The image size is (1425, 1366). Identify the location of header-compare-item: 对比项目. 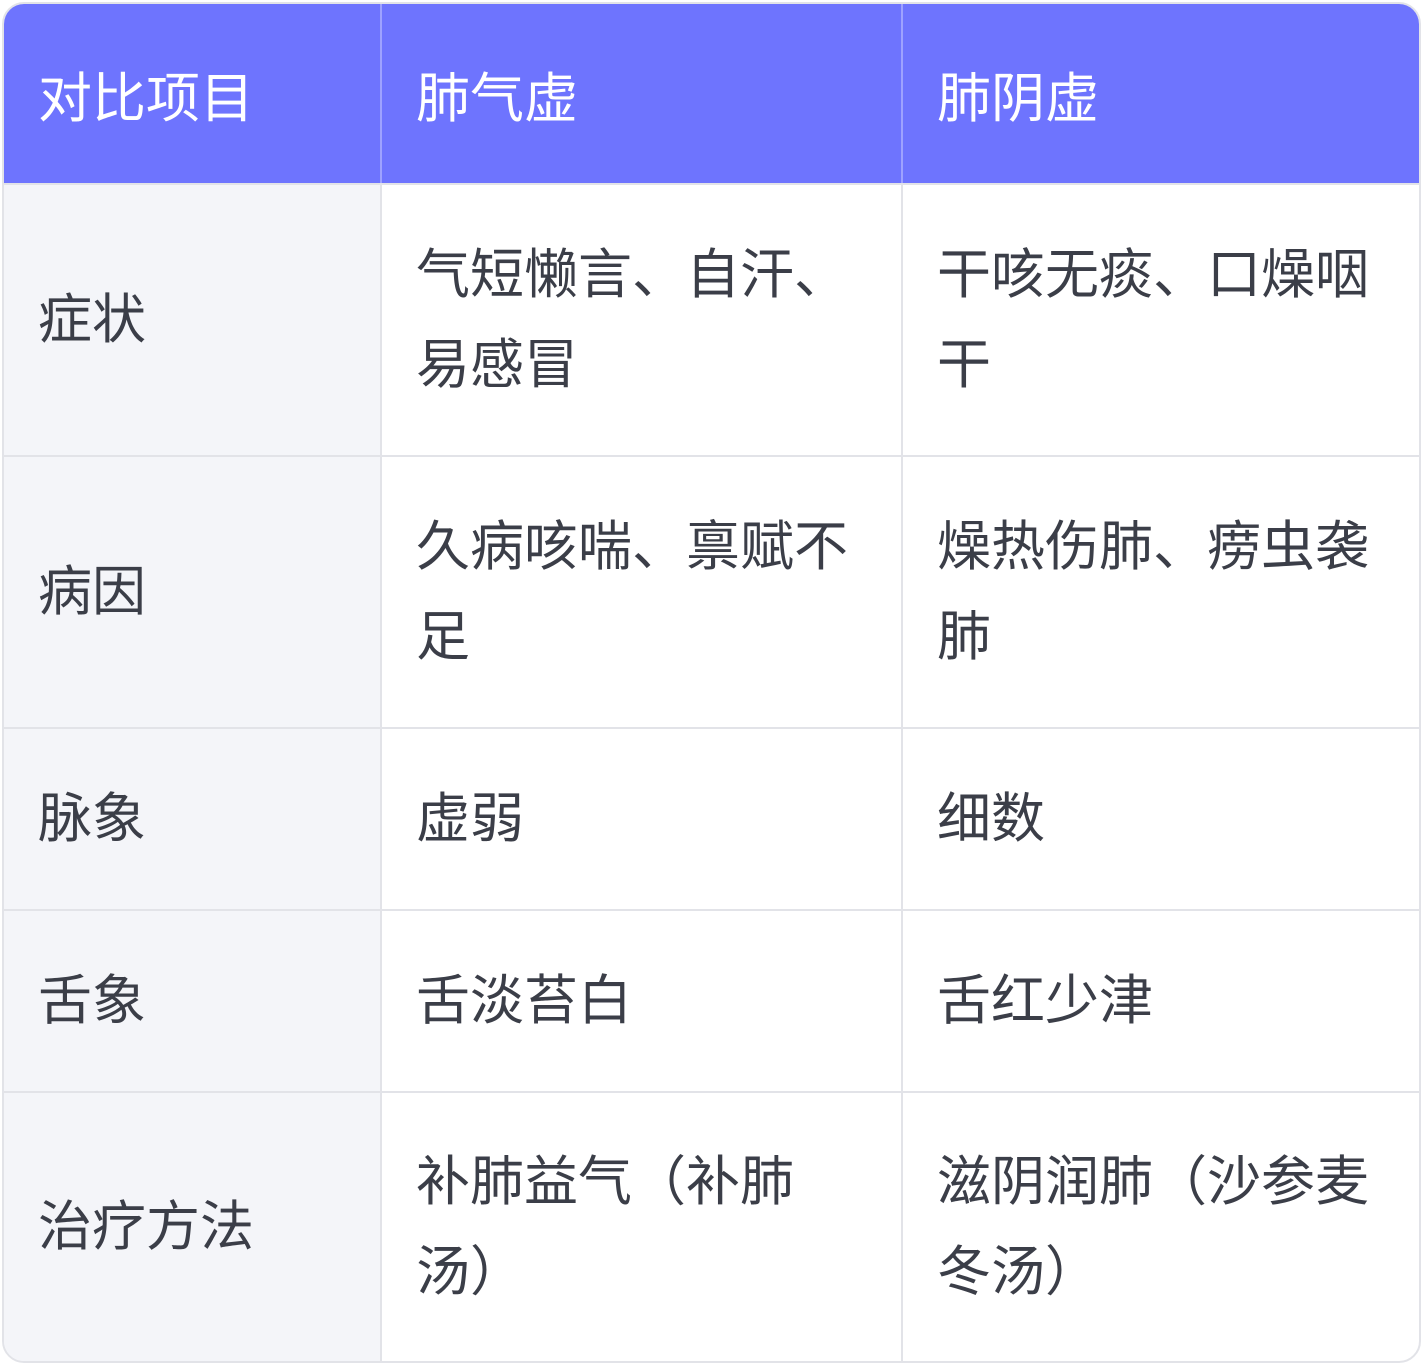
(193, 94).